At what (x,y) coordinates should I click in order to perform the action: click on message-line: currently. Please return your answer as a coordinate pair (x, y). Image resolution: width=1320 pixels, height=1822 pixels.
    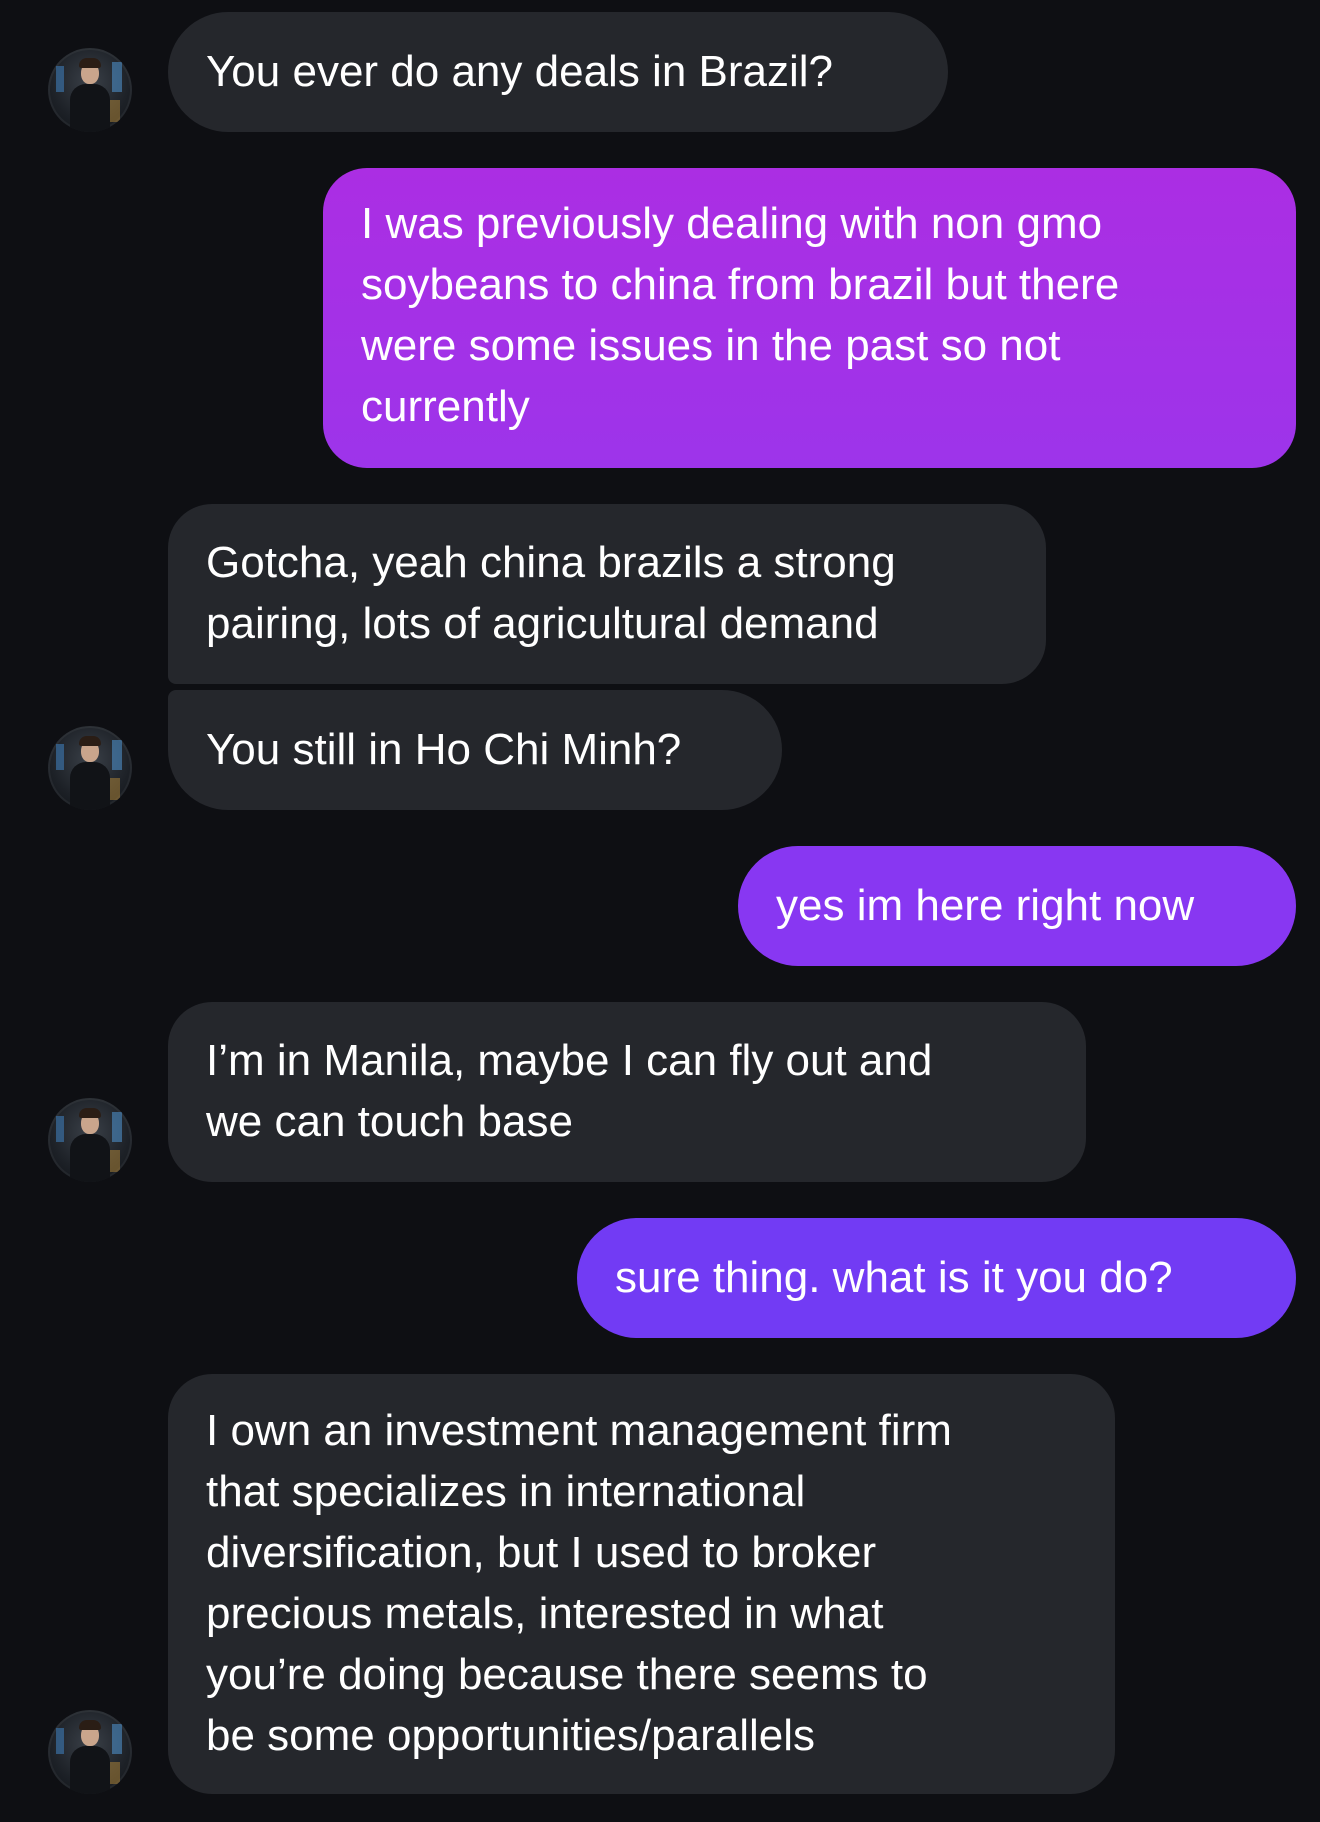
    Looking at the image, I should click on (445, 406).